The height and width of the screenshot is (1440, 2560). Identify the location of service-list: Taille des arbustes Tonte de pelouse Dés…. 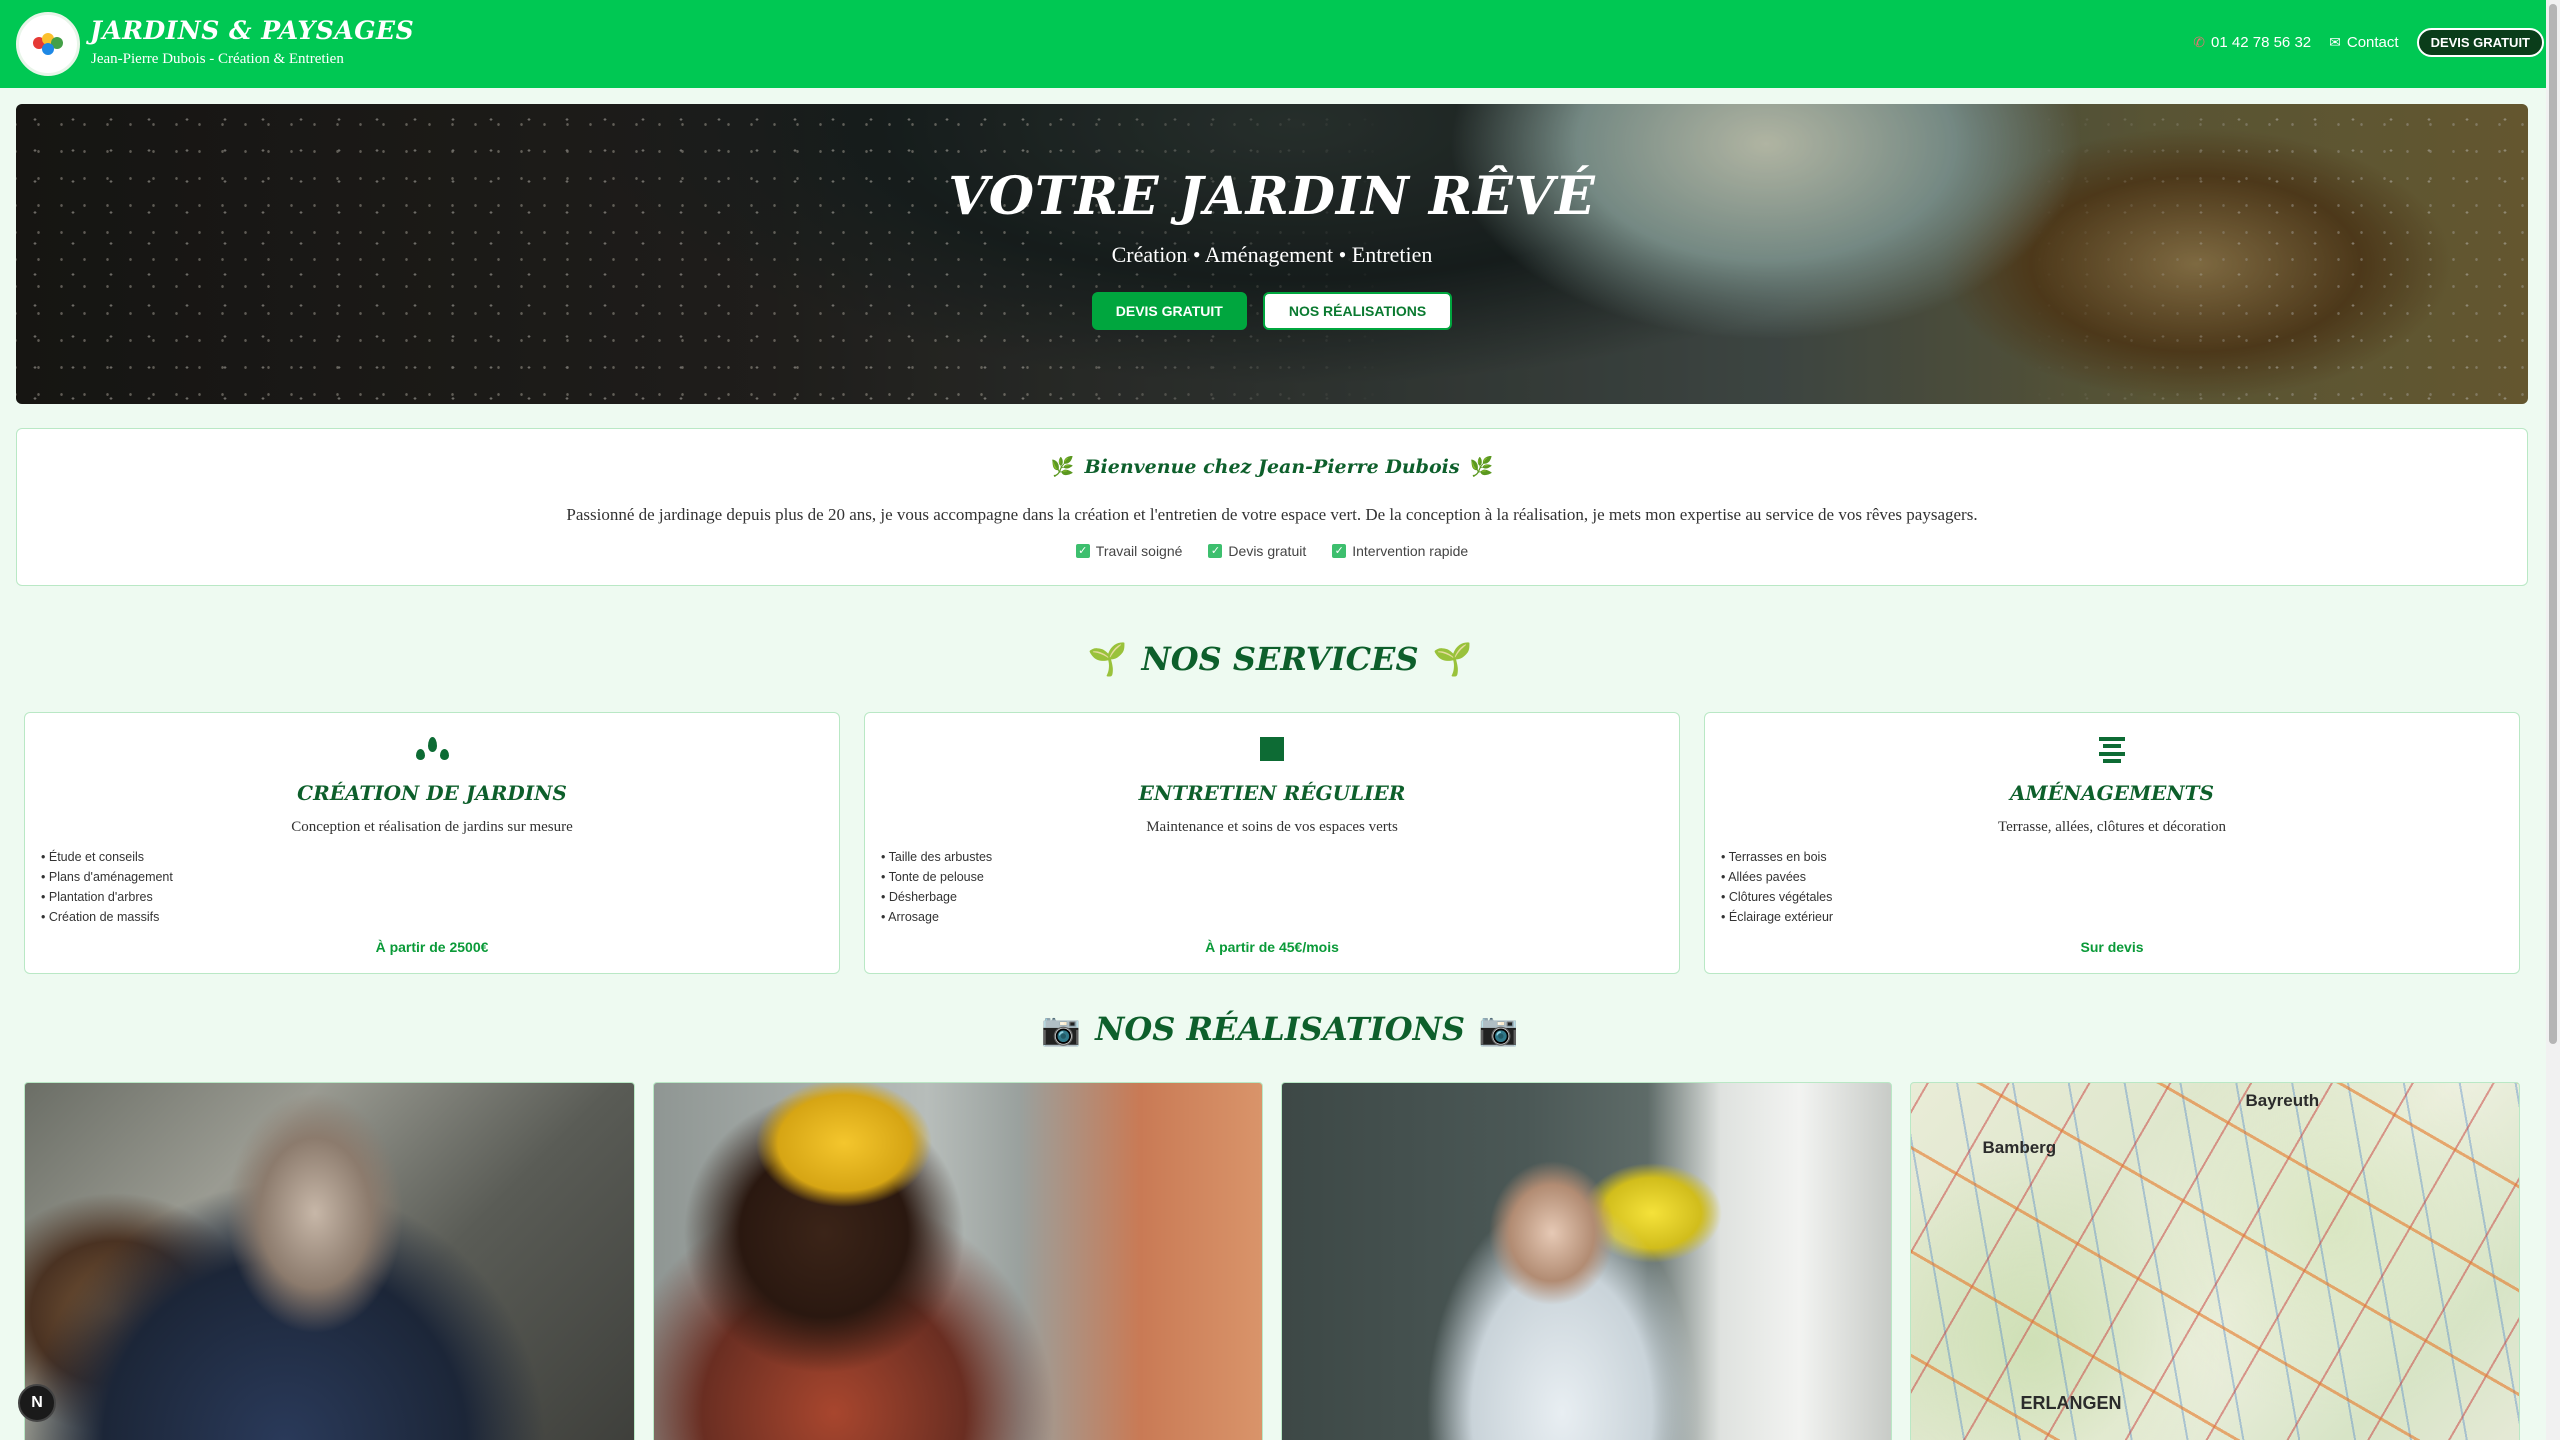
(936, 887).